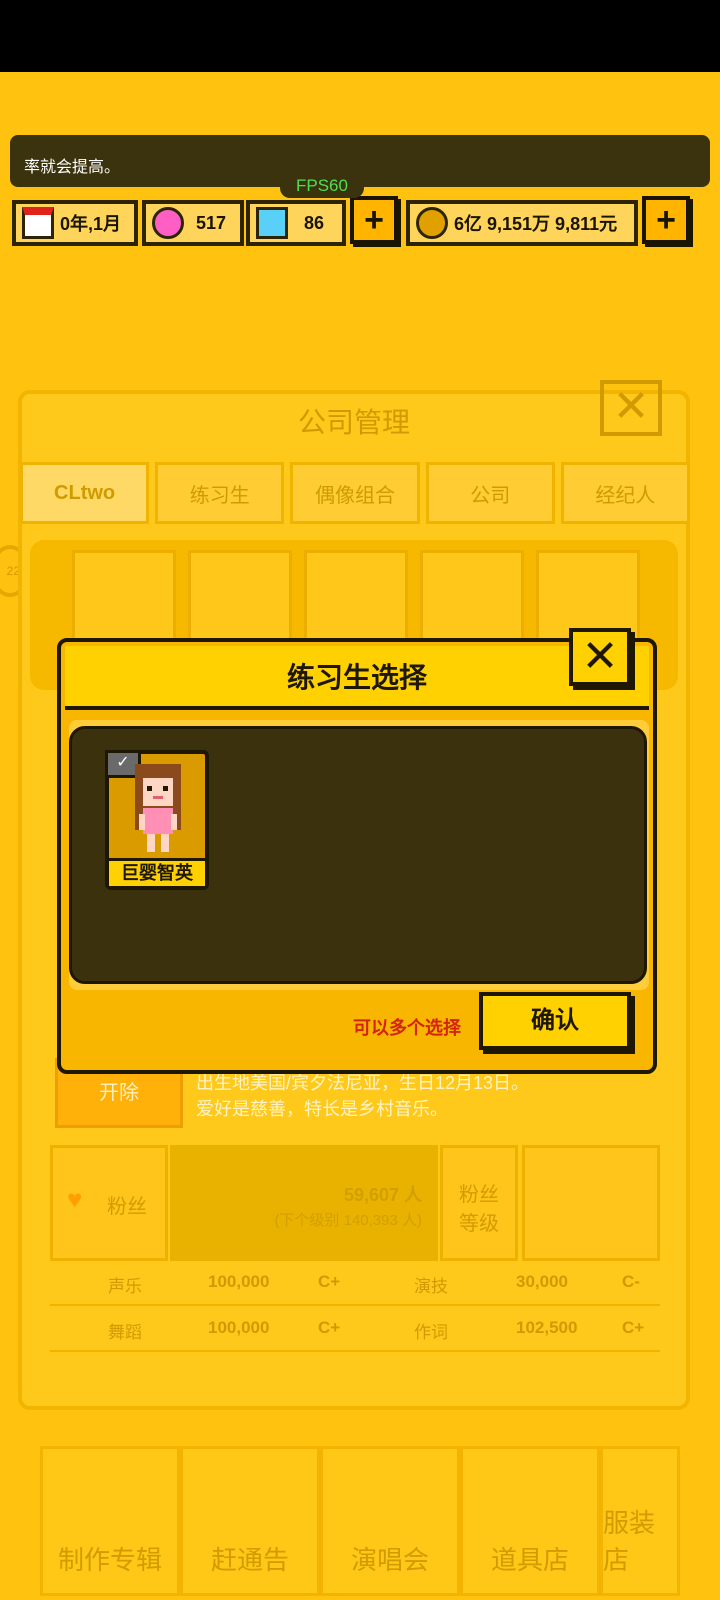  What do you see at coordinates (168, 223) in the screenshot?
I see `candy-icon` at bounding box center [168, 223].